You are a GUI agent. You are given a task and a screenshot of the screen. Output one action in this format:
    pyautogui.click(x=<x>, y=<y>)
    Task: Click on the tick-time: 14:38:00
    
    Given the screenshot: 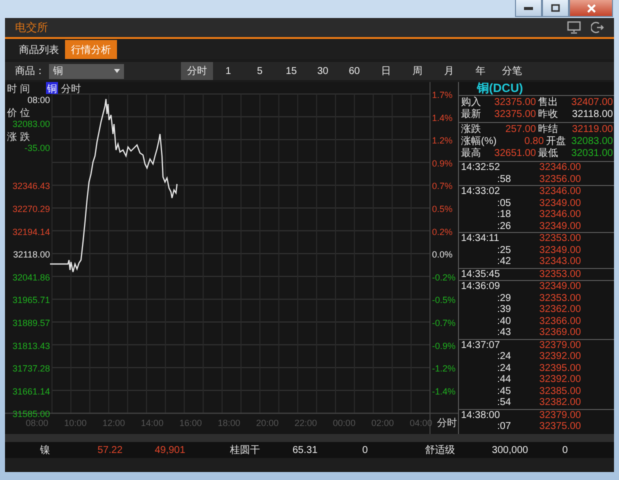 What is the action you would take?
    pyautogui.click(x=481, y=415)
    